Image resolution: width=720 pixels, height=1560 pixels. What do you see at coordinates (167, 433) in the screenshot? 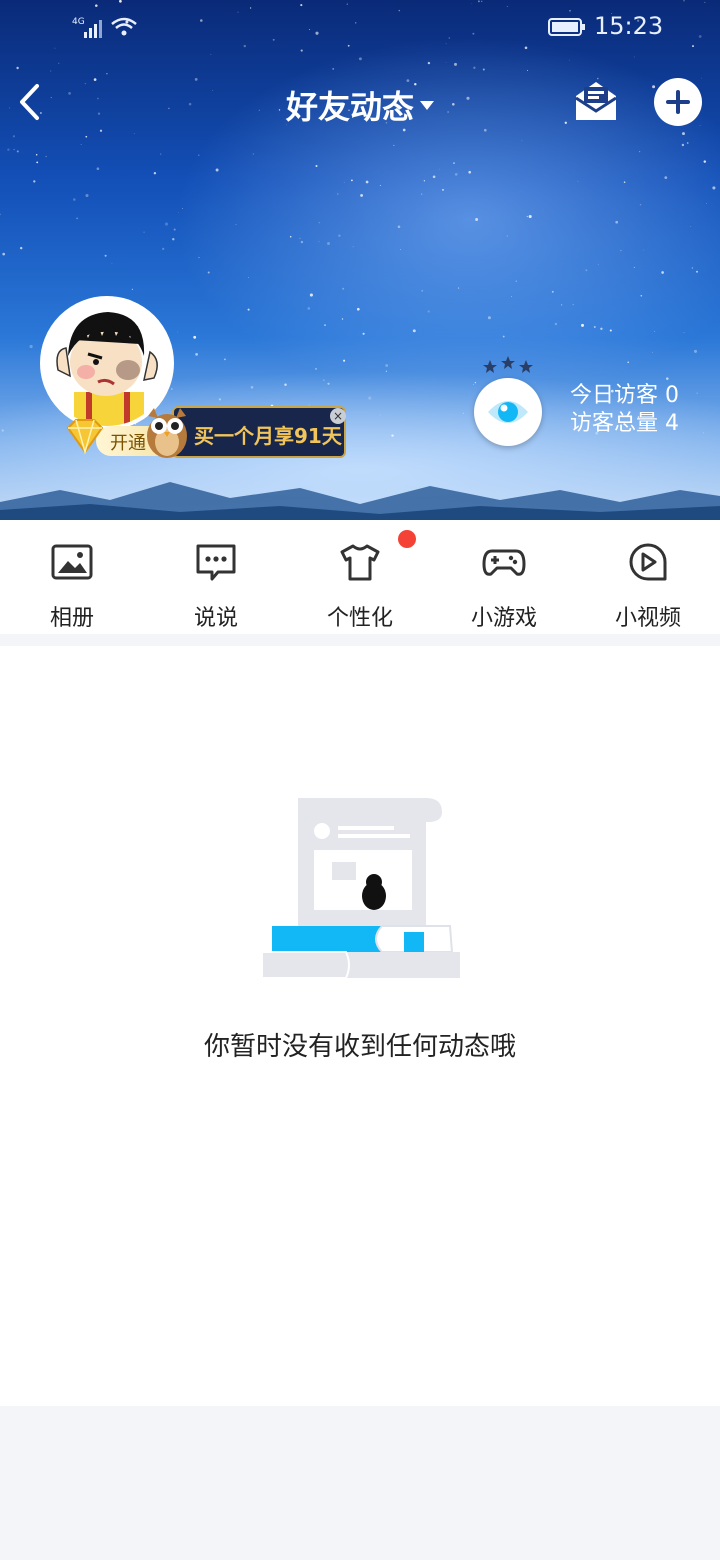
I see `owl-mascot-icon` at bounding box center [167, 433].